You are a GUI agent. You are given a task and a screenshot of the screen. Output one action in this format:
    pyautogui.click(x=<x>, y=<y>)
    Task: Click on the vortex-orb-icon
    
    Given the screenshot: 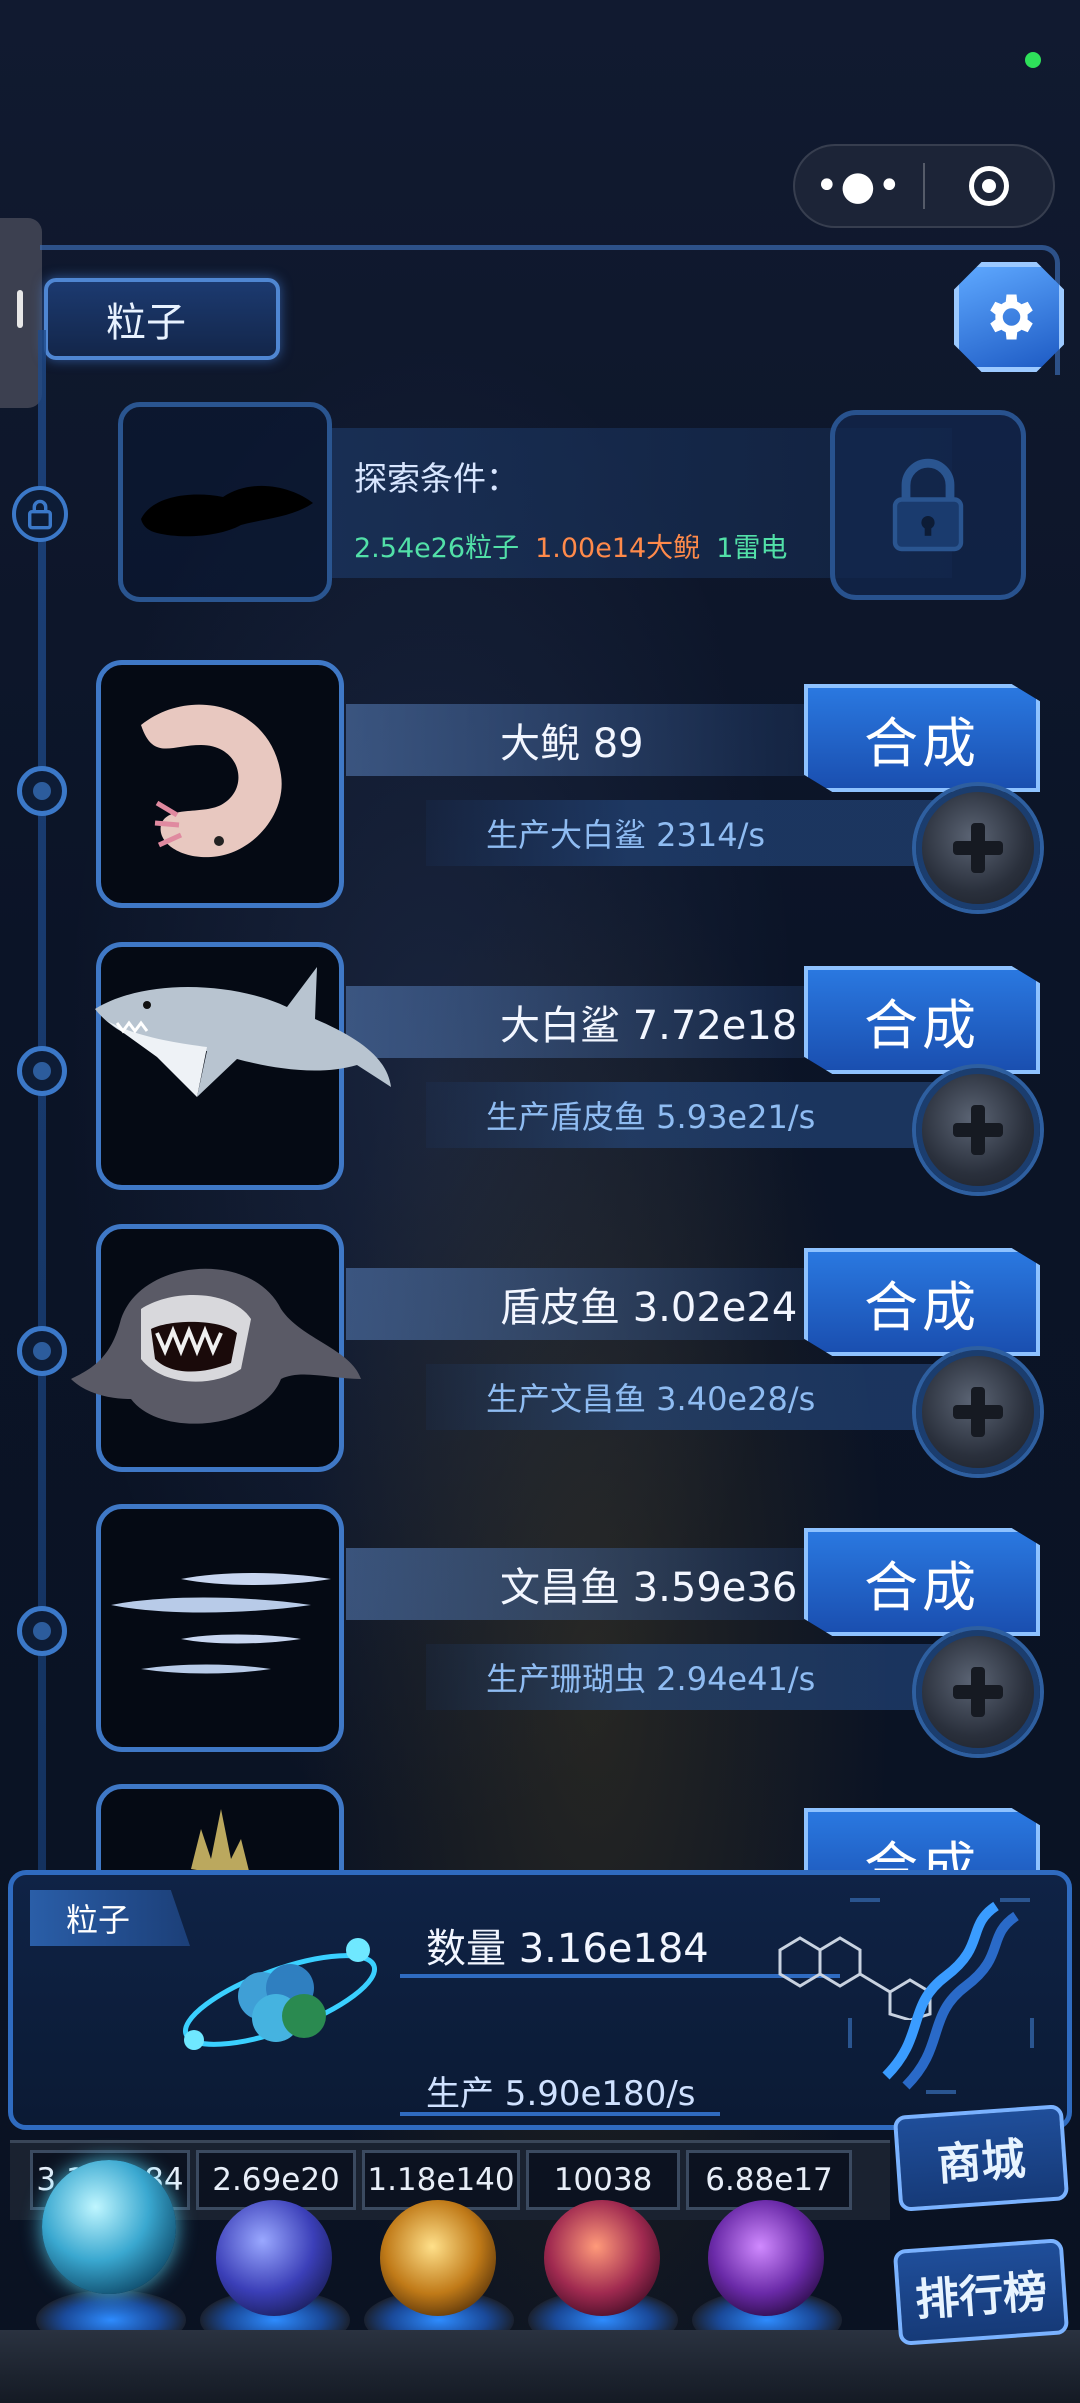 What is the action you would take?
    pyautogui.click(x=766, y=2258)
    